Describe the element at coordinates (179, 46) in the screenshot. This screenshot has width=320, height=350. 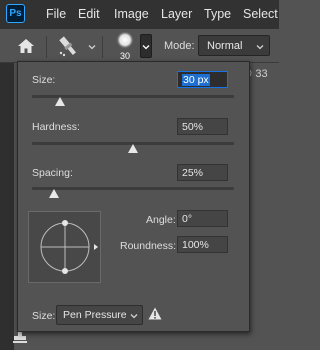
I see `mode-label: Mode:` at that location.